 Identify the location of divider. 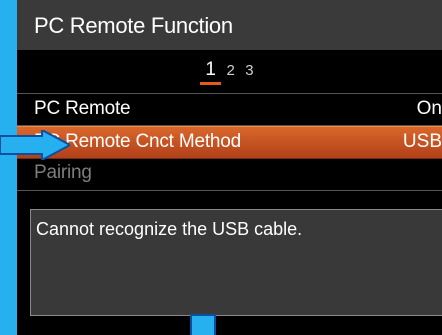
(229, 190).